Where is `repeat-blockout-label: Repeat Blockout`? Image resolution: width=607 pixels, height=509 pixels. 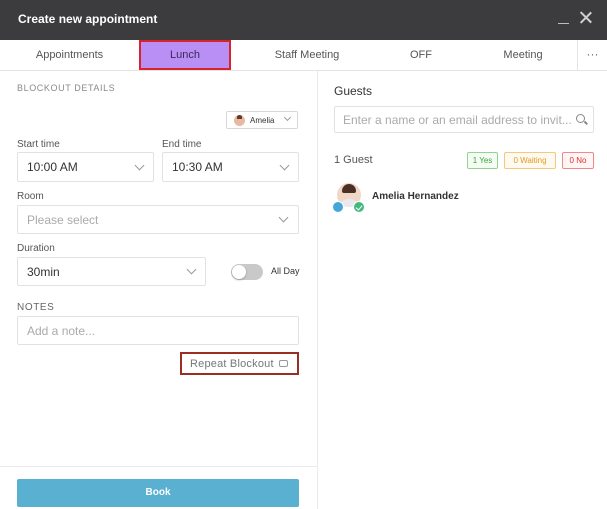
repeat-blockout-label: Repeat Blockout is located at coordinates (232, 364).